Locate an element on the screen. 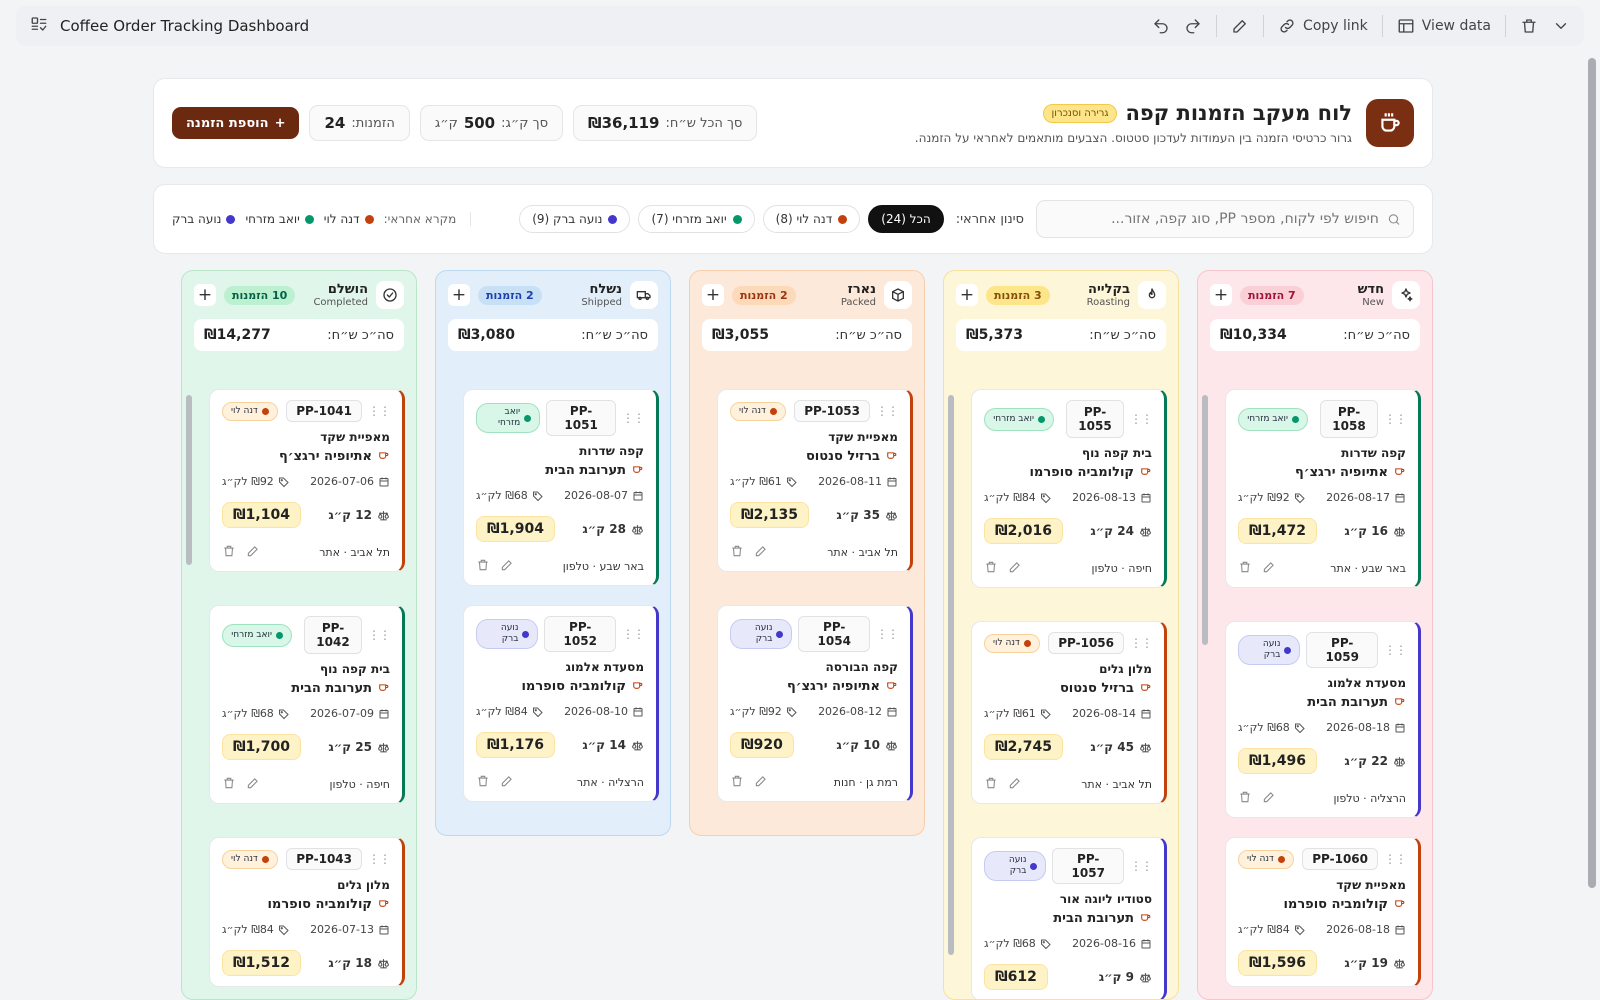 This screenshot has height=1000, width=1600. legend-item: נועה ברק is located at coordinates (204, 219).